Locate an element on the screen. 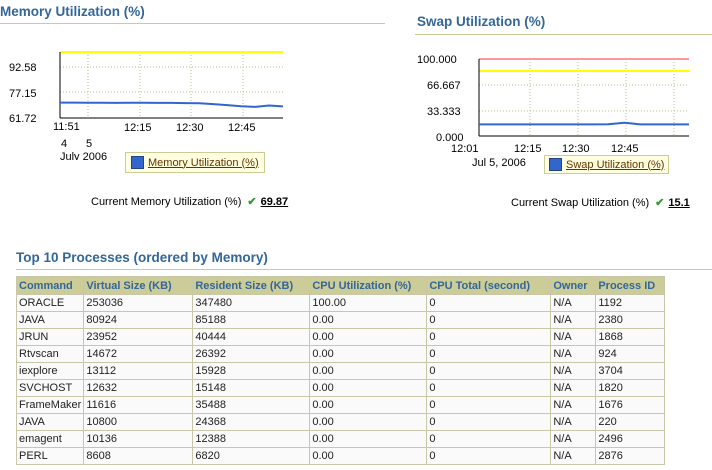 The image size is (712, 470). memory-legend-link: Memory Utilization (%) is located at coordinates (203, 163).